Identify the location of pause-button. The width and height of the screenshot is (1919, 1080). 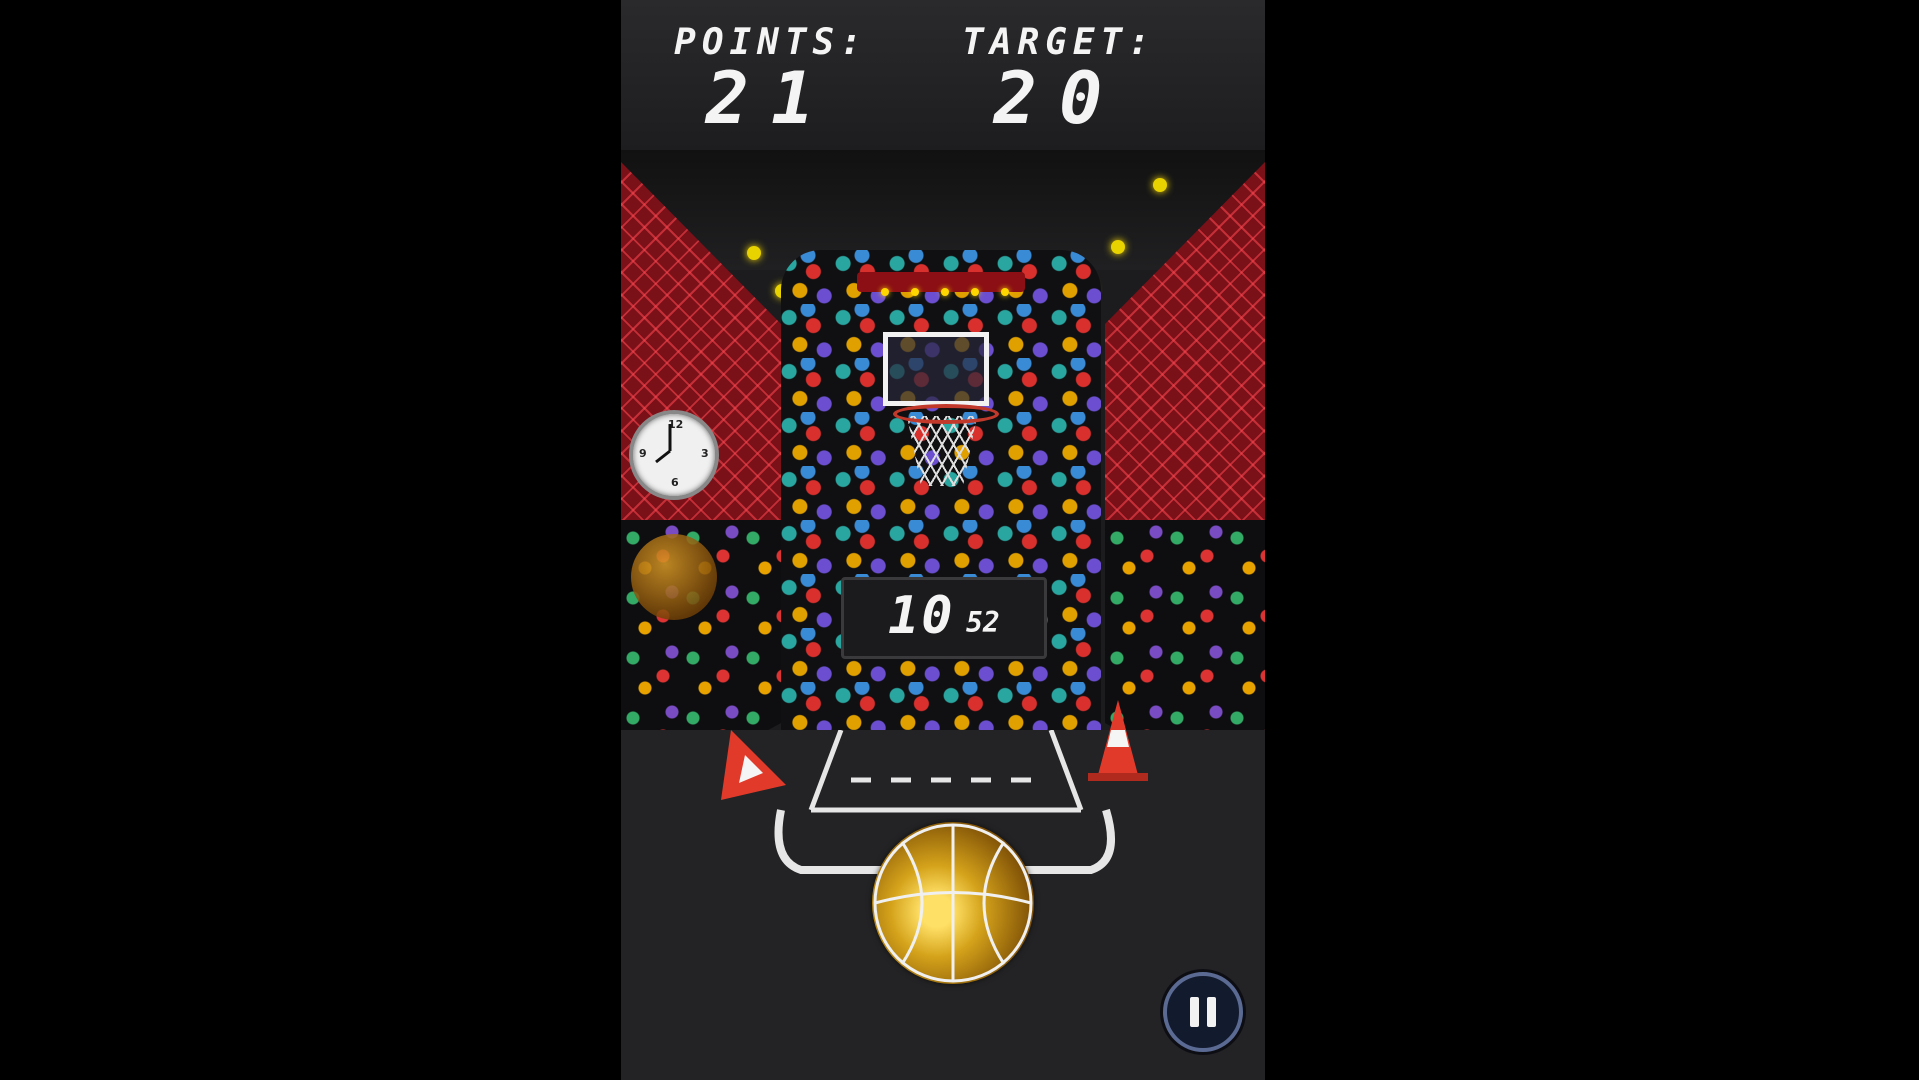
(1203, 1012).